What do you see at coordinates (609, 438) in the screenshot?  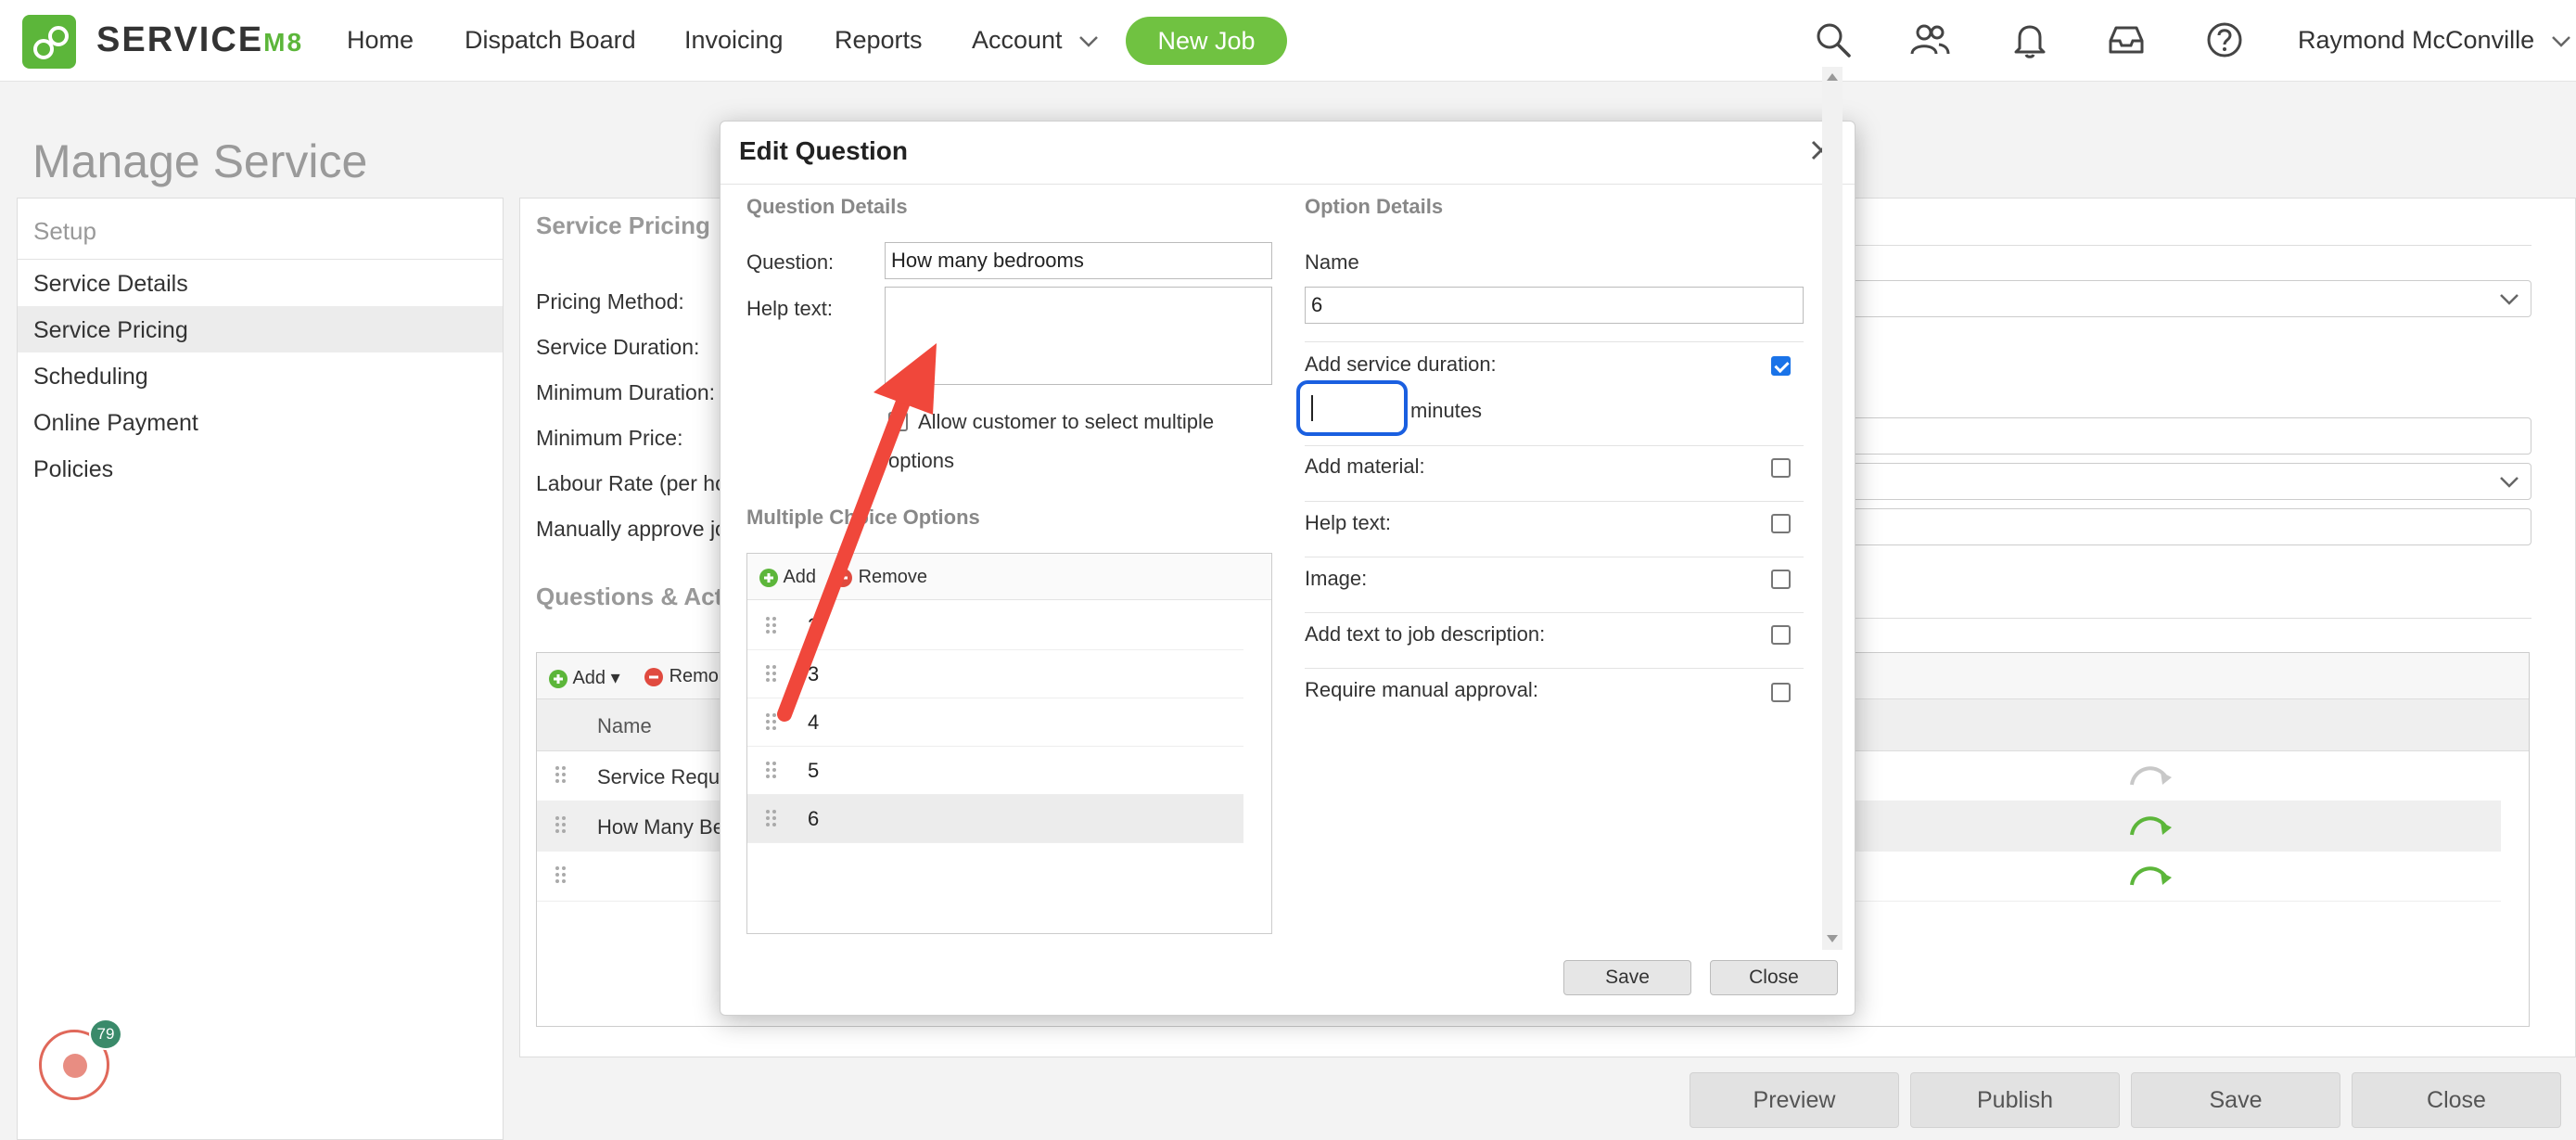 I see `minimum-price-label: Minimum Price:` at bounding box center [609, 438].